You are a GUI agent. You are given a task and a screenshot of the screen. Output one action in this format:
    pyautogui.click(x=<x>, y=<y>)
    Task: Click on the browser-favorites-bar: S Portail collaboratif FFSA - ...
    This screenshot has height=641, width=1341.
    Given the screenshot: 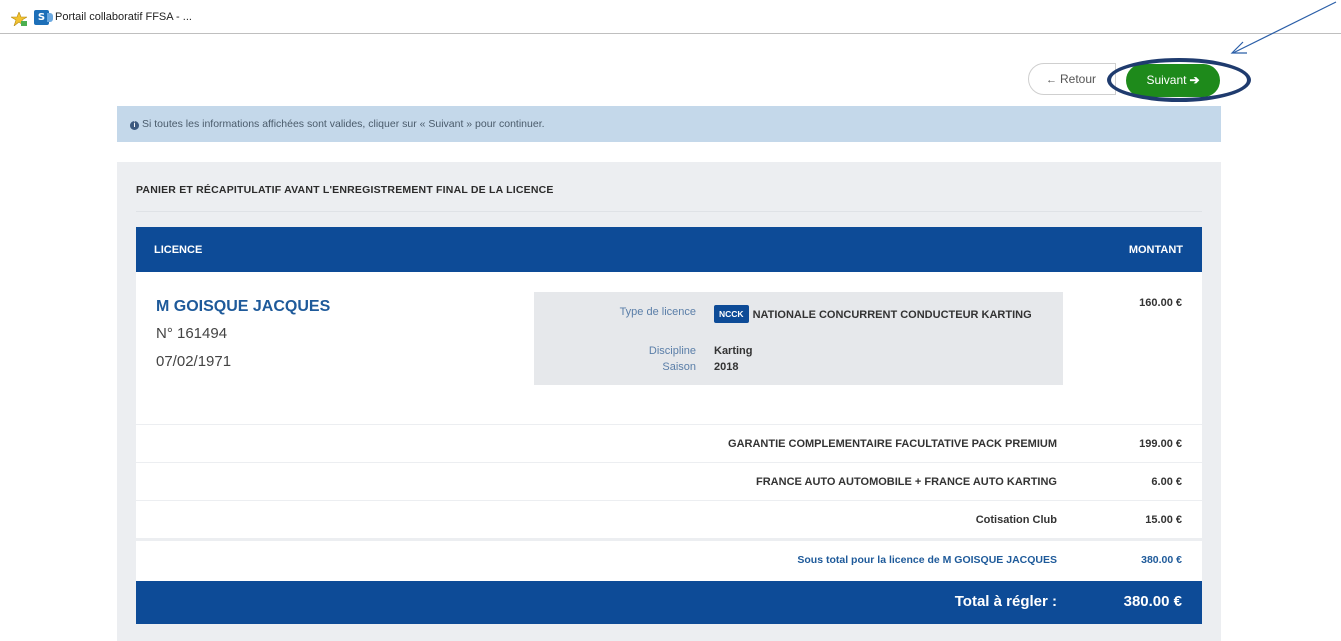 What is the action you would take?
    pyautogui.click(x=670, y=17)
    